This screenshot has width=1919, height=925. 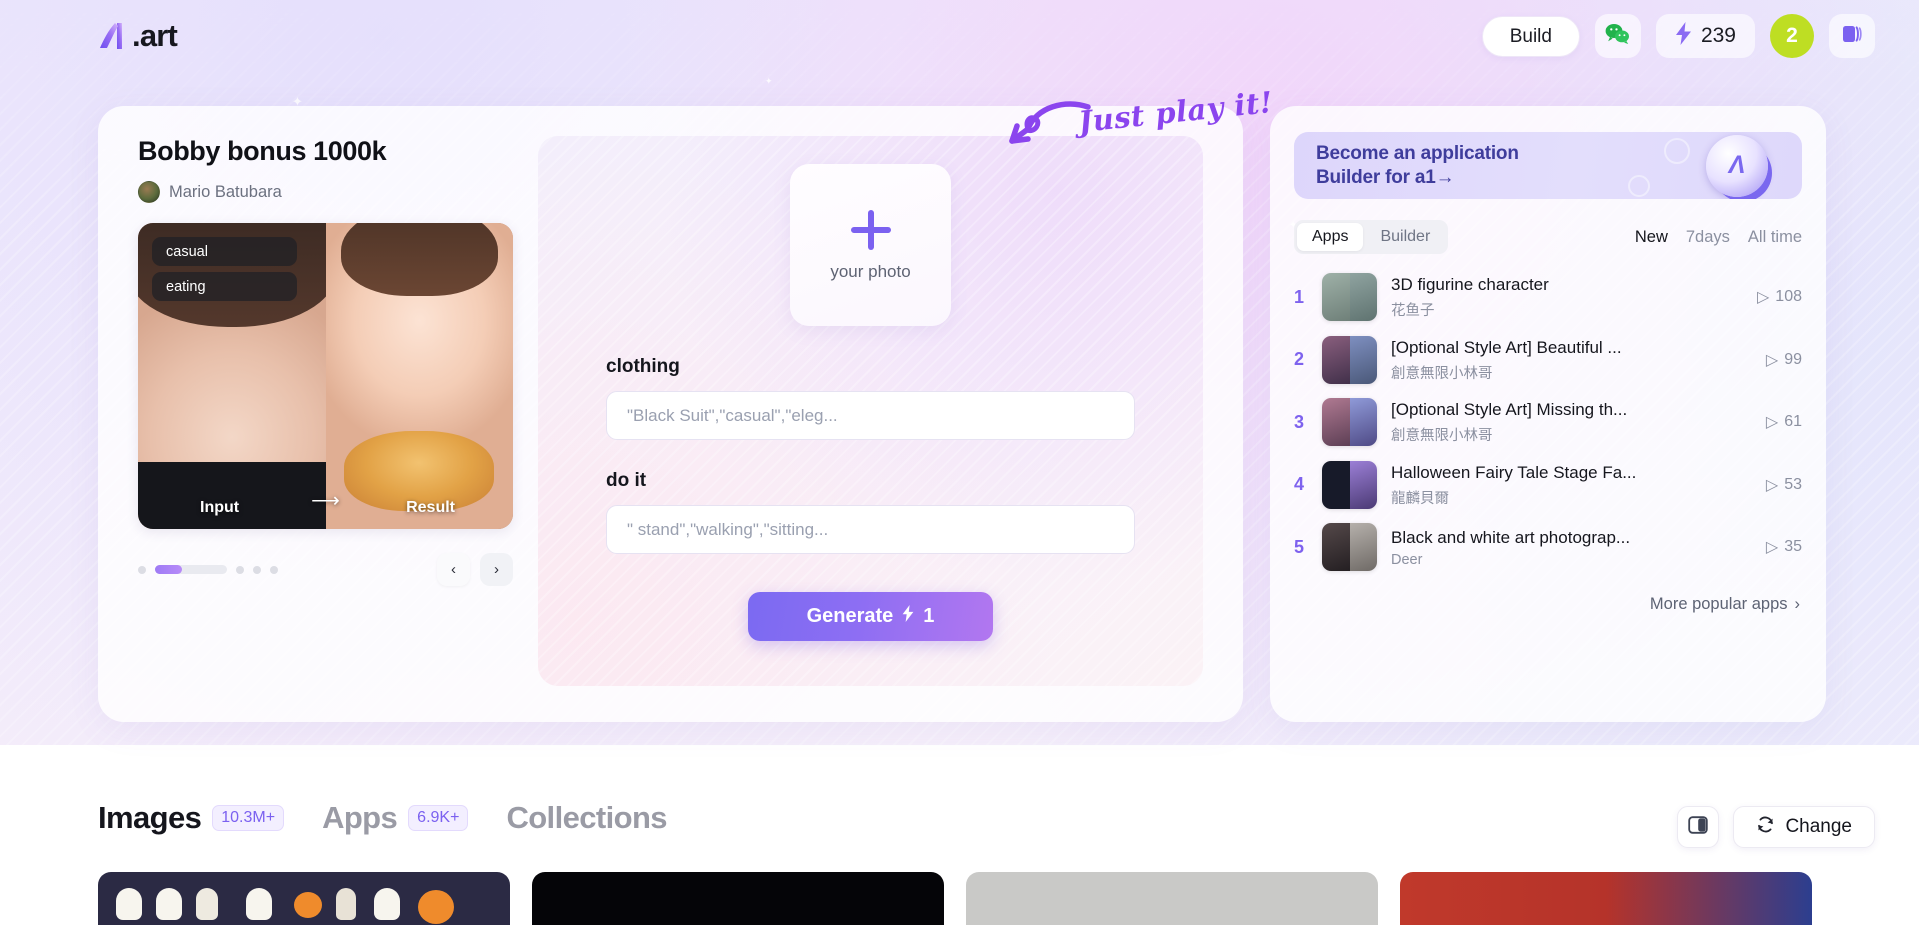 What do you see at coordinates (191, 569) in the screenshot?
I see `carousel-active-track` at bounding box center [191, 569].